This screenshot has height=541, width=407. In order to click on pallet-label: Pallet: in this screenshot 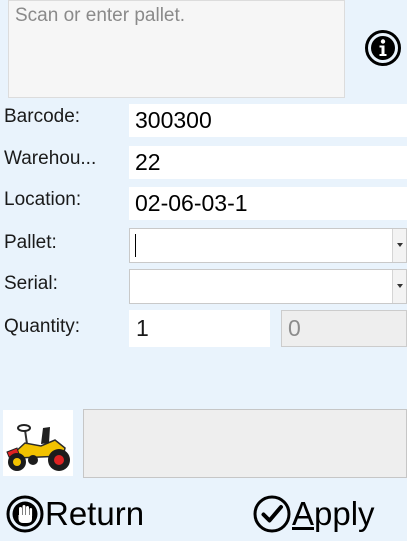, I will do `click(30, 242)`.